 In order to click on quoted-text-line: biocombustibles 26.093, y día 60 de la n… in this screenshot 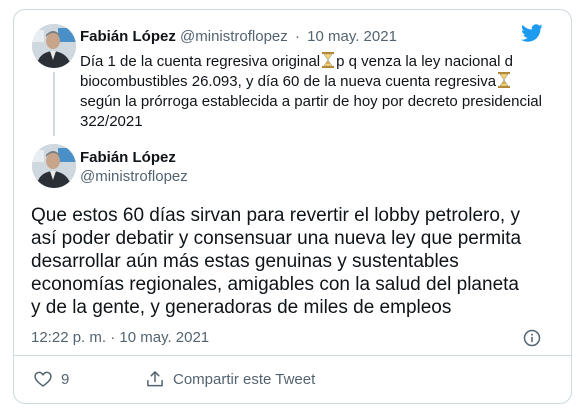, I will do `click(315, 82)`.